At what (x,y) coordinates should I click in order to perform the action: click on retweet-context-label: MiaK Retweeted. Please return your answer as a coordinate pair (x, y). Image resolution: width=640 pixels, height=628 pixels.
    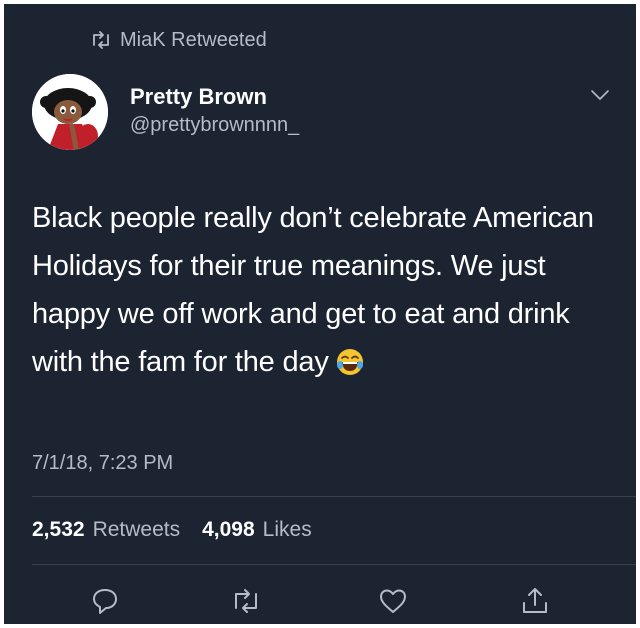
    Looking at the image, I should click on (193, 39).